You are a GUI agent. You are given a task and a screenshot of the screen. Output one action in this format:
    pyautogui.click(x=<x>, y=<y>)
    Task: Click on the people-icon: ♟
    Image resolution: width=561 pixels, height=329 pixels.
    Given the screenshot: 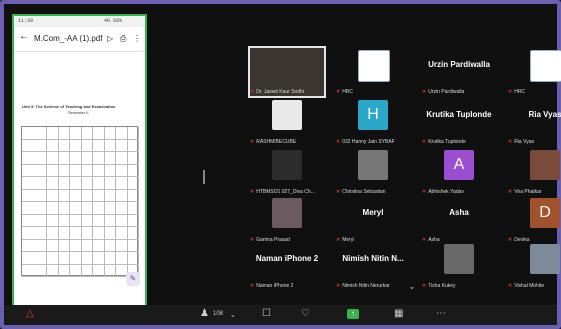 What is the action you would take?
    pyautogui.click(x=204, y=313)
    